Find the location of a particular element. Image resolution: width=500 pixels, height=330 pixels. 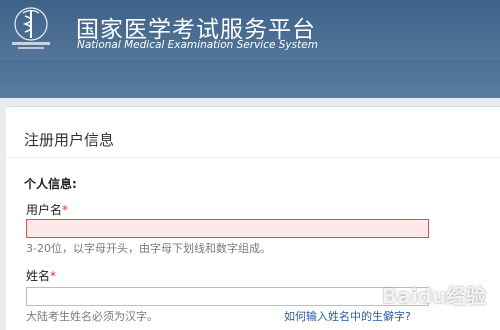

header-band is located at coordinates (250, 79).